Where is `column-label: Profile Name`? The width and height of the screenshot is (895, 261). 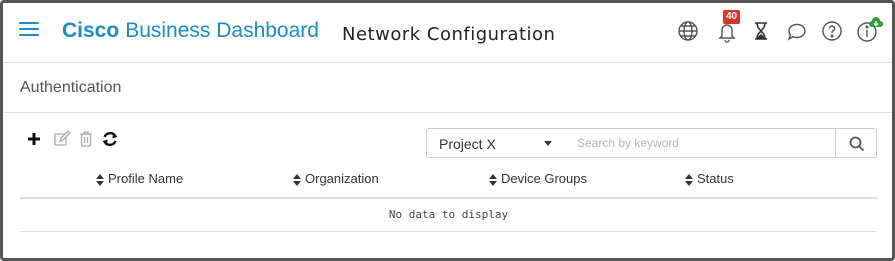
column-label: Profile Name is located at coordinates (146, 178).